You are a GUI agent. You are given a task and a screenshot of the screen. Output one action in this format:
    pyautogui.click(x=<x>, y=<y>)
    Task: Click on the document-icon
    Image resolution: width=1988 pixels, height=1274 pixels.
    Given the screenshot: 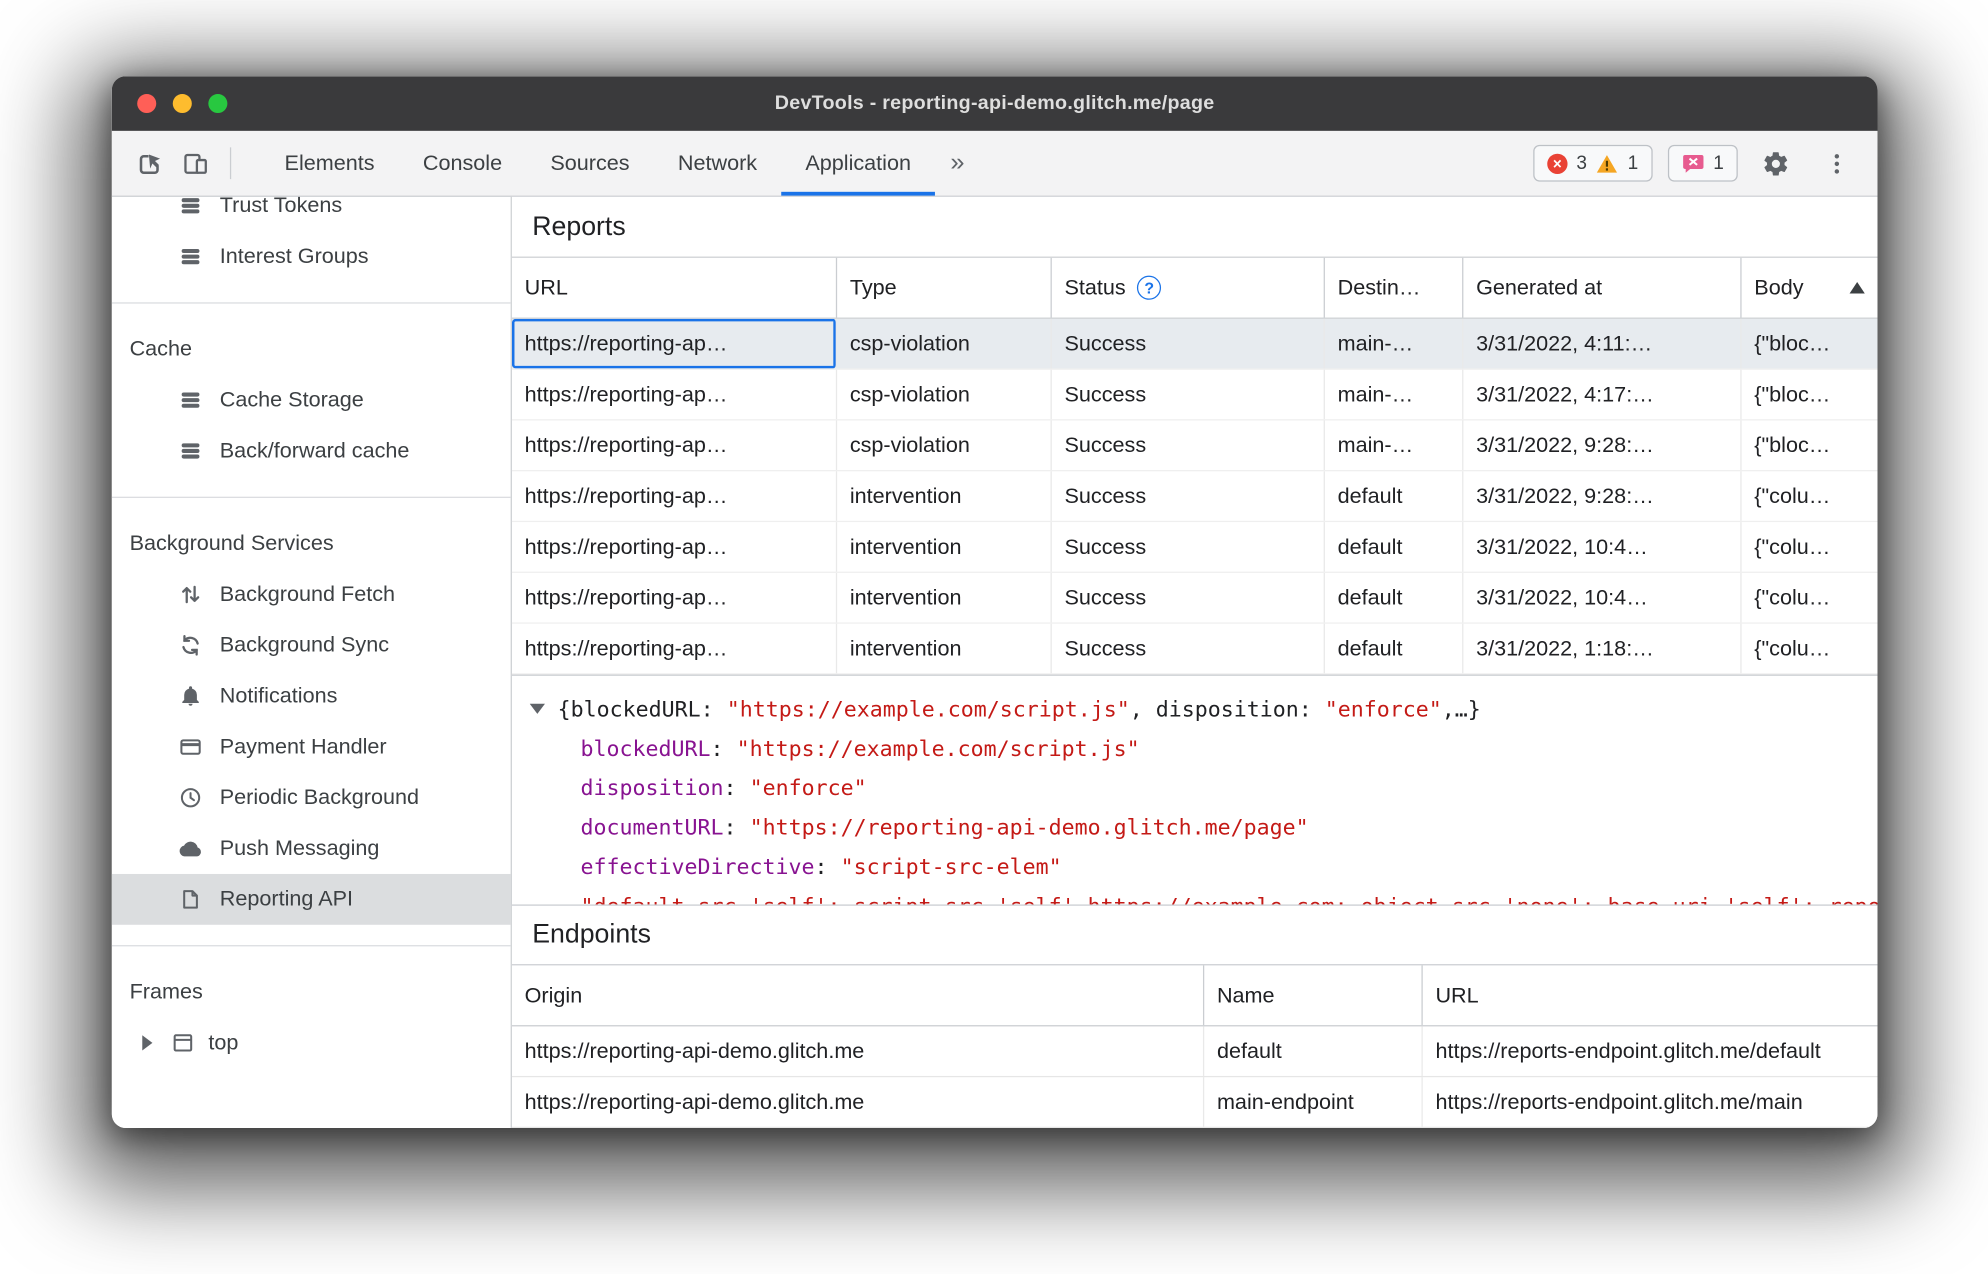 What is the action you would take?
    pyautogui.click(x=190, y=899)
    